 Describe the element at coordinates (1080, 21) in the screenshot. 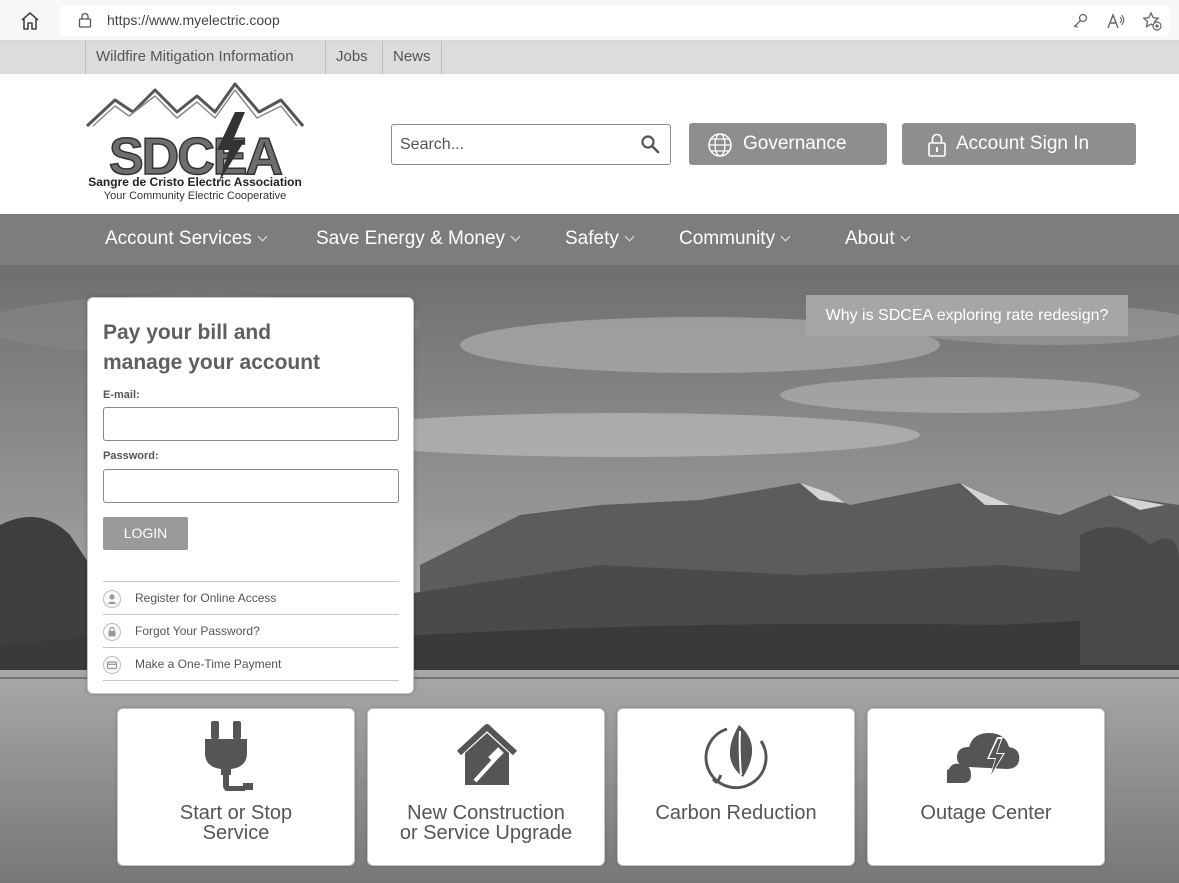

I see `key-icon` at that location.